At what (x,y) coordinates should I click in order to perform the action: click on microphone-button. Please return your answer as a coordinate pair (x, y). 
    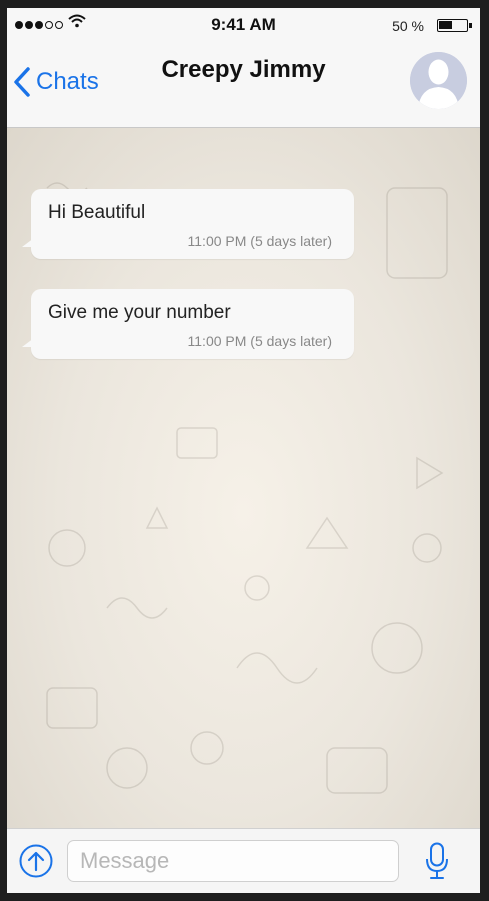
    Looking at the image, I should click on (437, 863).